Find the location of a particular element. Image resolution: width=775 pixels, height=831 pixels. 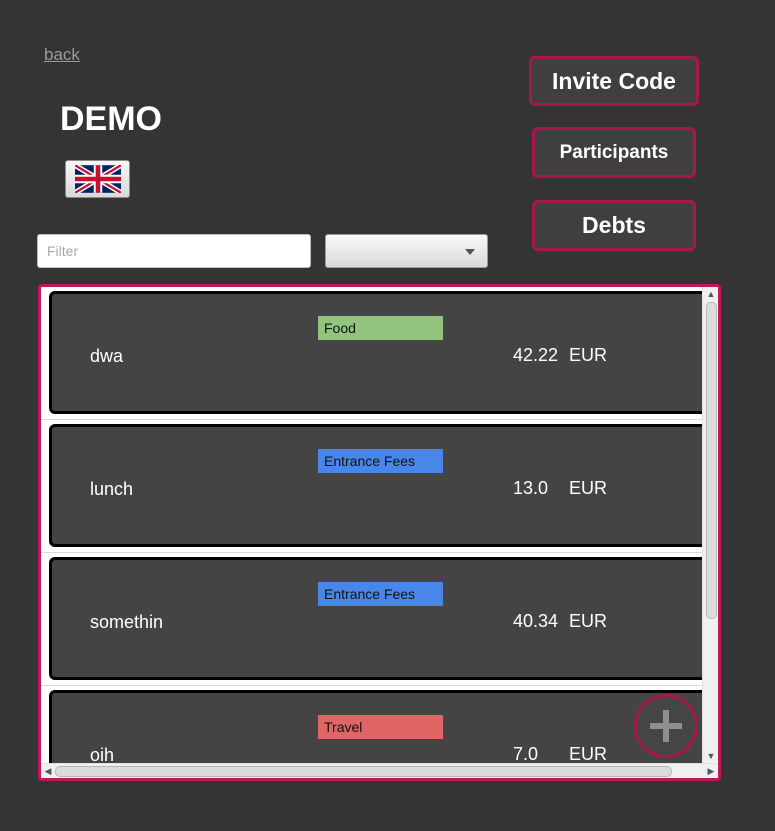

expense-card: somethin Entrance Fees 40.34 EUR is located at coordinates (377, 618).